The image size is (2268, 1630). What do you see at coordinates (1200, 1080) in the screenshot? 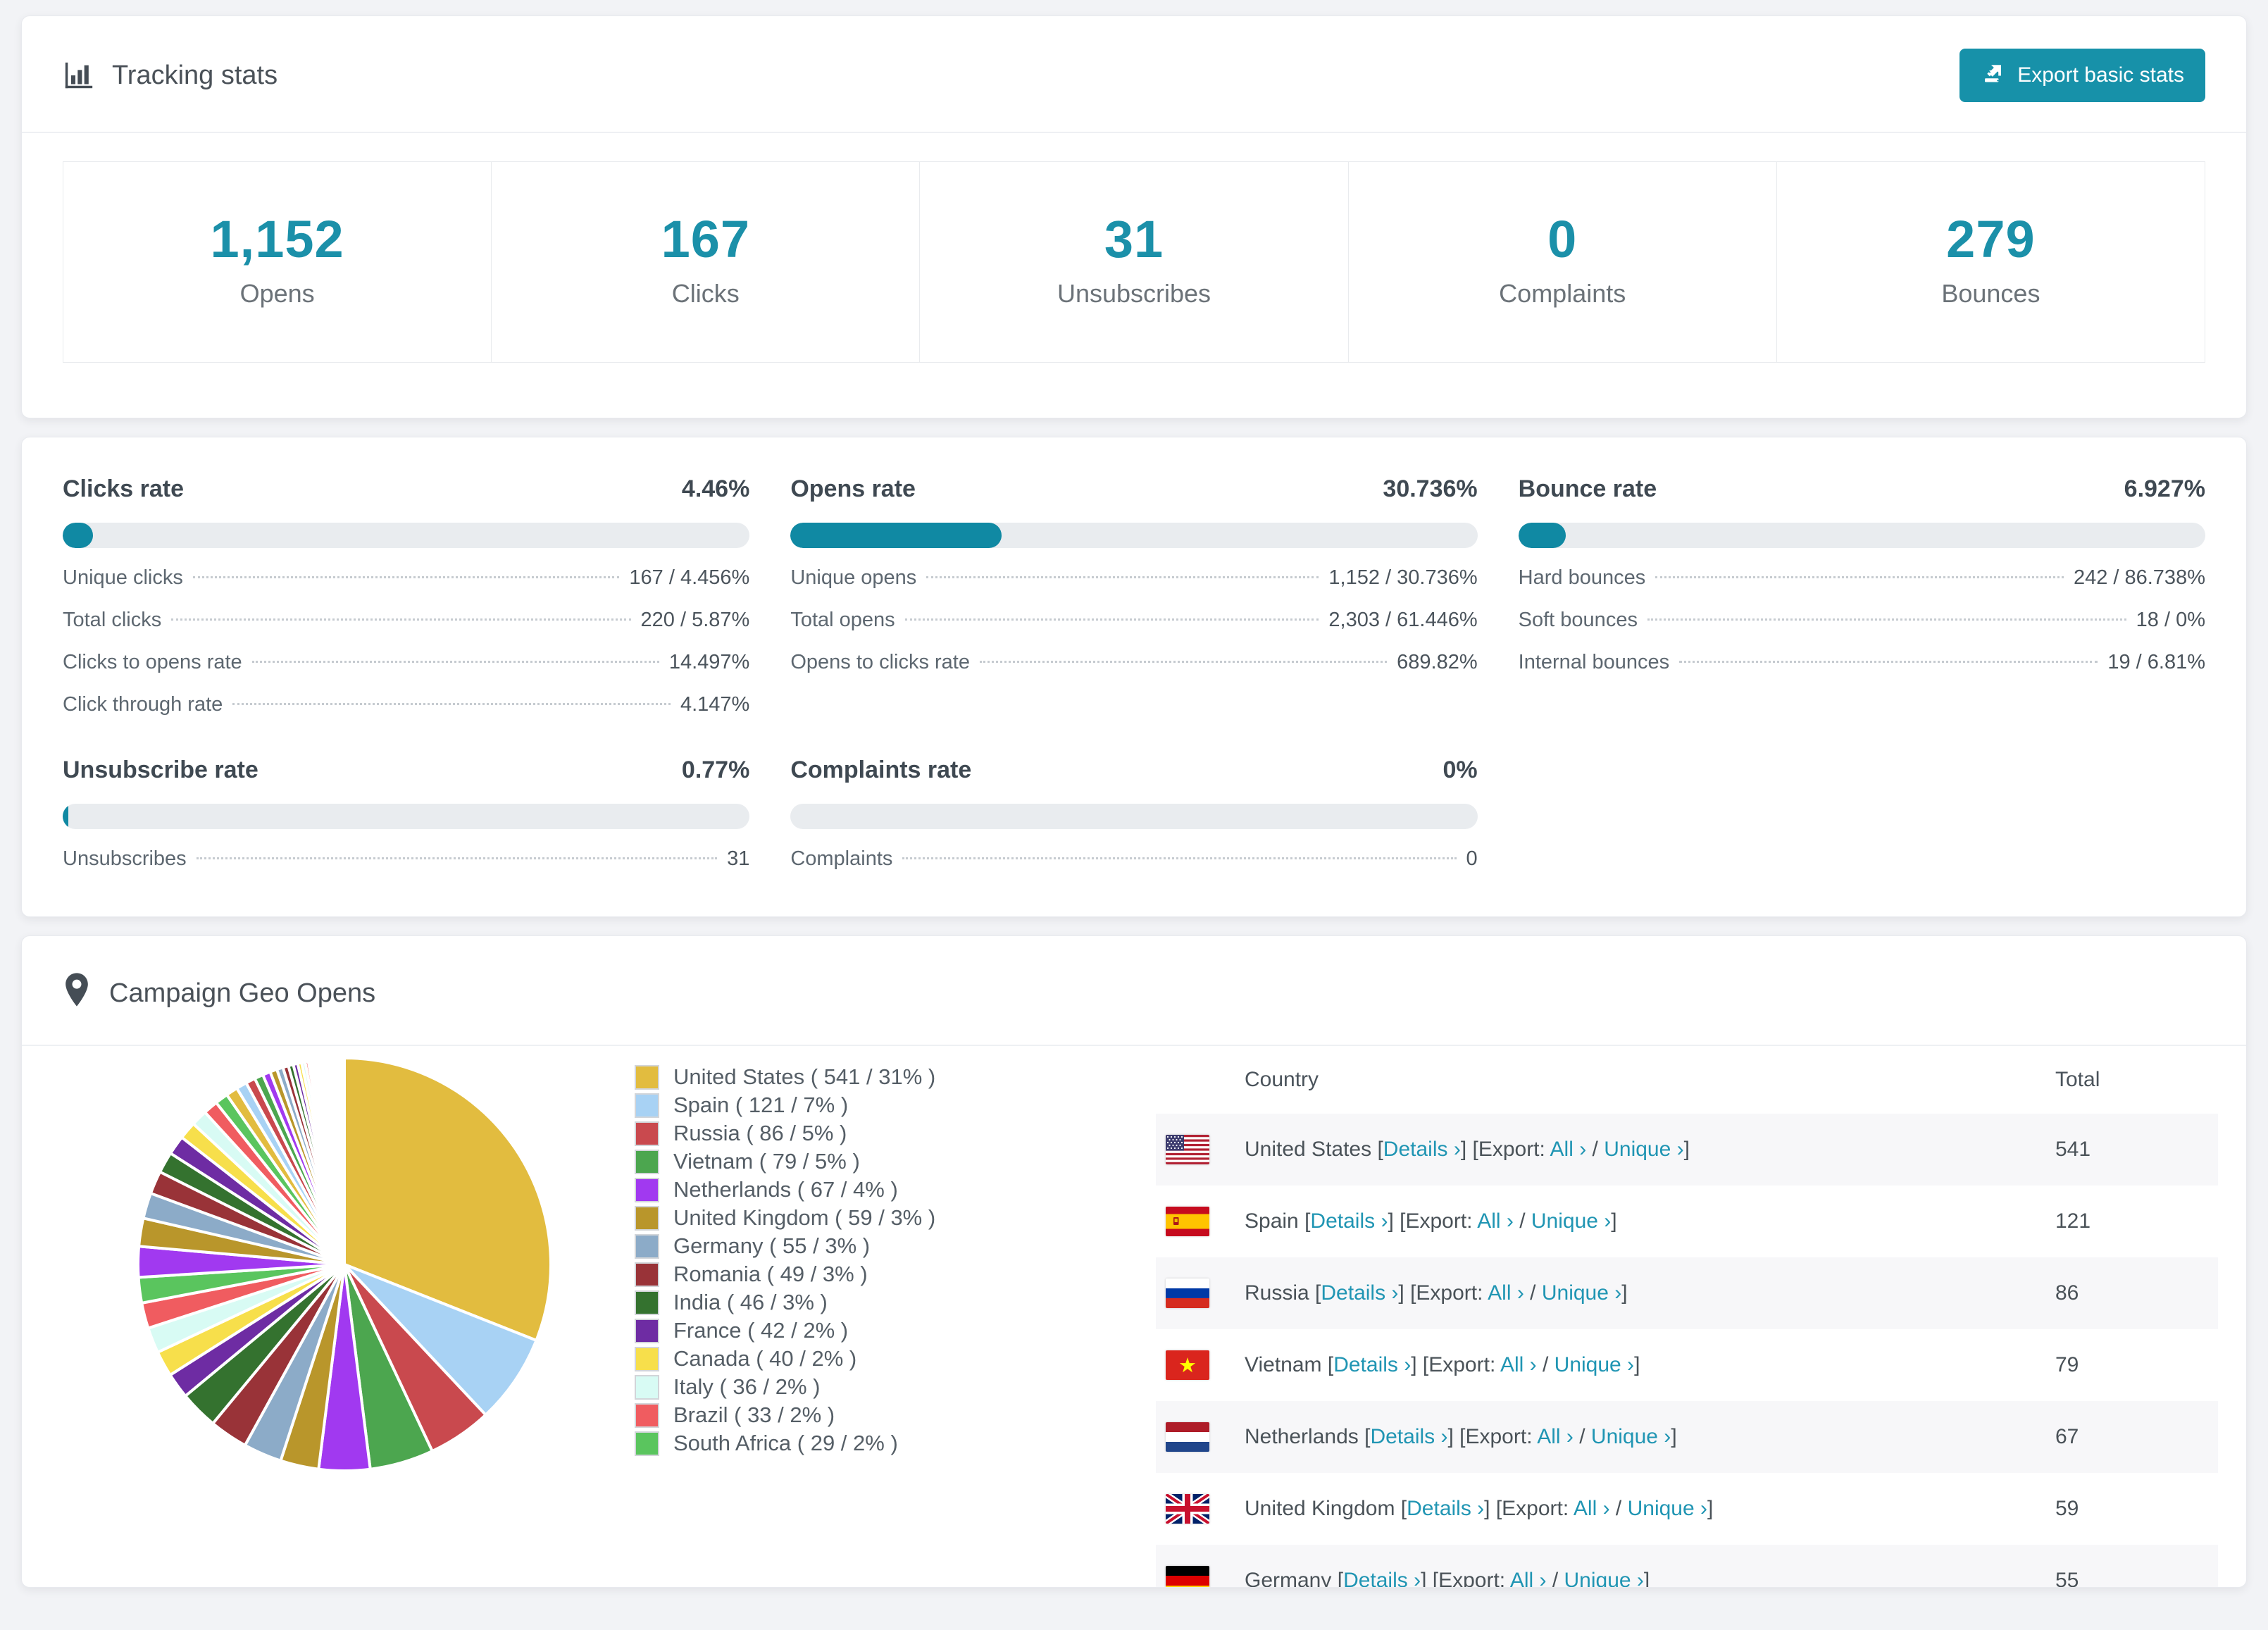
I see `flag-column-header` at bounding box center [1200, 1080].